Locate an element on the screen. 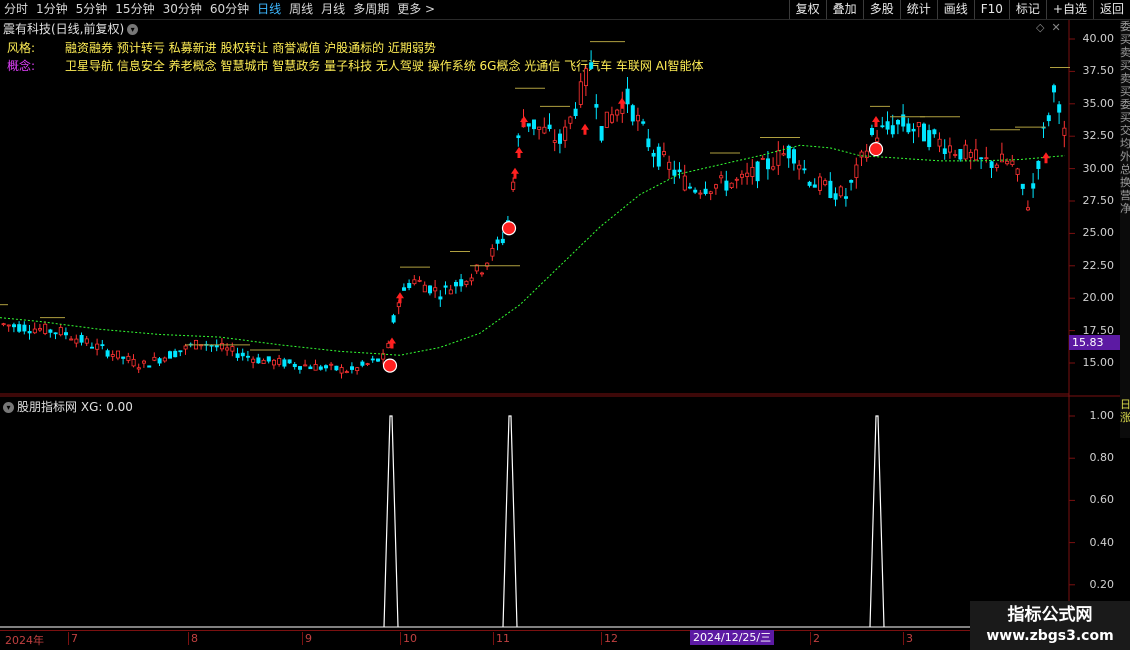 The width and height of the screenshot is (1130, 650). xg-spike is located at coordinates (877, 521).